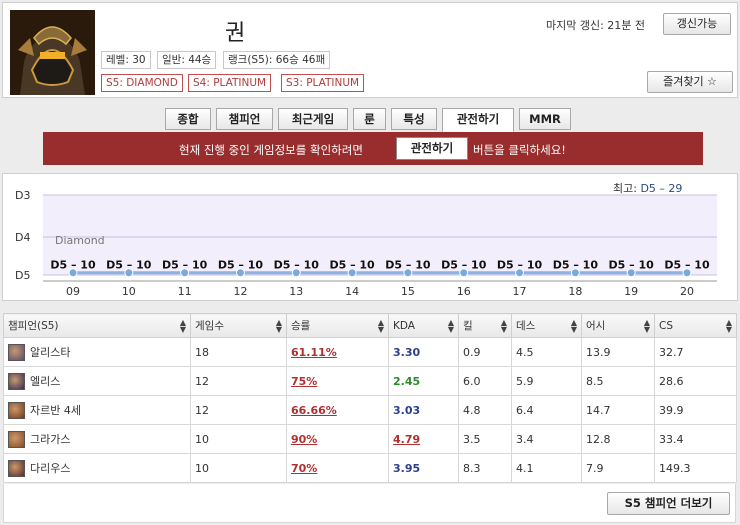 This screenshot has height=525, width=740. Describe the element at coordinates (407, 439) in the screenshot. I see `kda-value: 4.79` at that location.